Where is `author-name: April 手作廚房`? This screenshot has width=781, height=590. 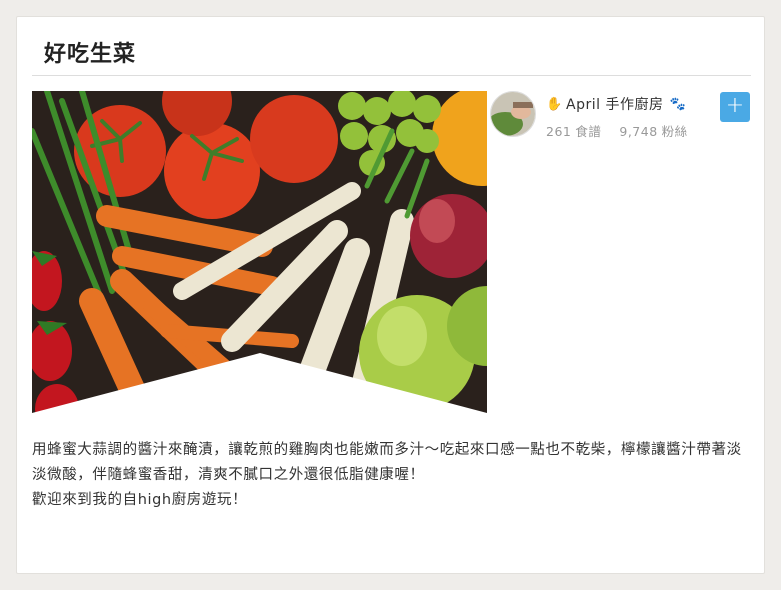 author-name: April 手作廚房 is located at coordinates (614, 104).